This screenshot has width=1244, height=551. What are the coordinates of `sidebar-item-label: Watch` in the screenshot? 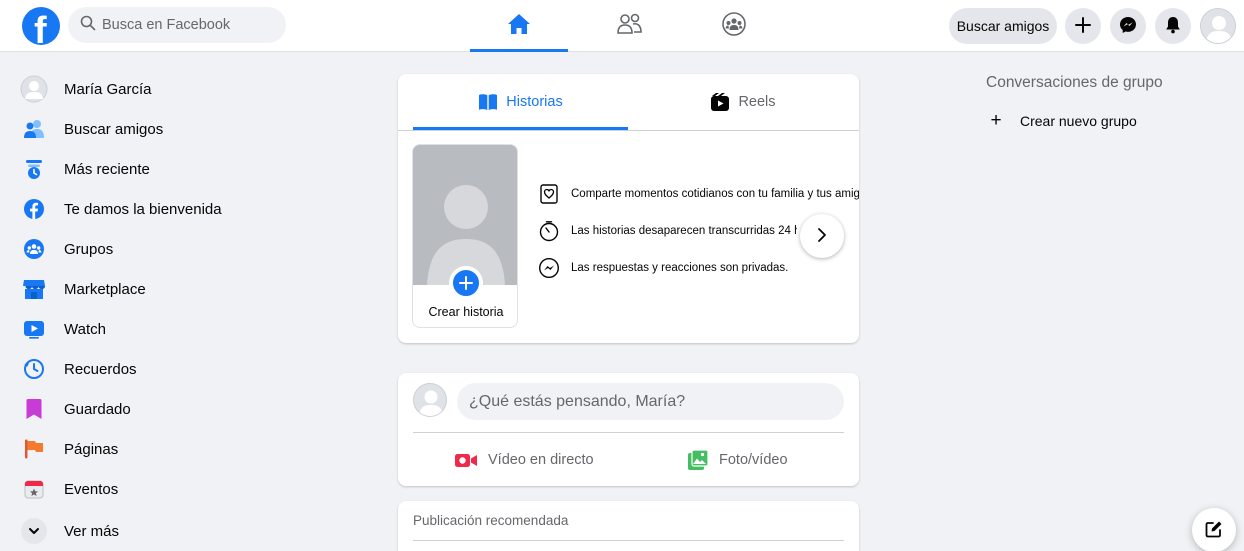 It's located at (85, 329).